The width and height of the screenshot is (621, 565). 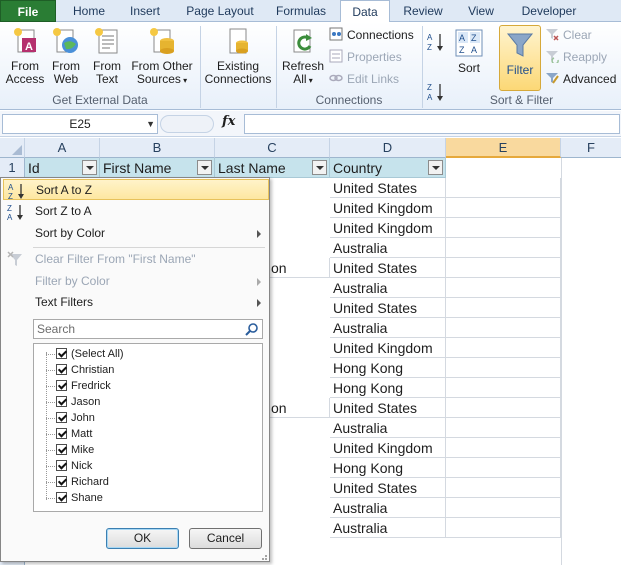 What do you see at coordinates (66, 56) in the screenshot?
I see `from-web-button: From Web` at bounding box center [66, 56].